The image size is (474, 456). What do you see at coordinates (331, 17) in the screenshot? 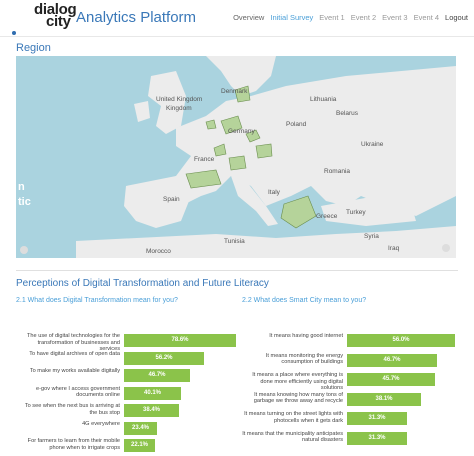
I see `nav-event-1: Event 1` at bounding box center [331, 17].